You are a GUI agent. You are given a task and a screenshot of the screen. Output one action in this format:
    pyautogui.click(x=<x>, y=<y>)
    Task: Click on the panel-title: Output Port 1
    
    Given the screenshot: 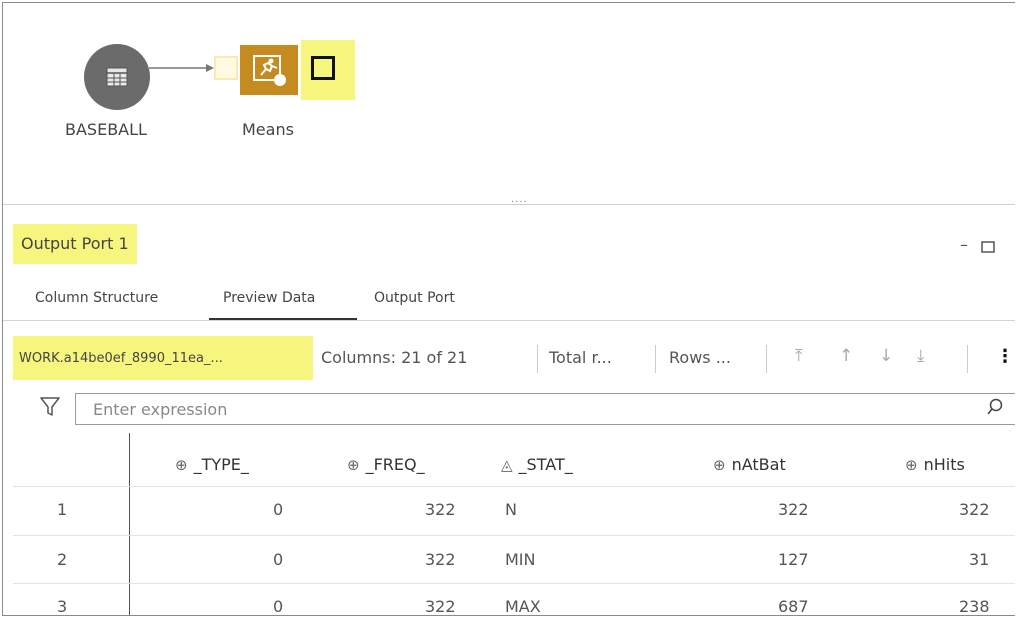 What is the action you would take?
    pyautogui.click(x=75, y=244)
    